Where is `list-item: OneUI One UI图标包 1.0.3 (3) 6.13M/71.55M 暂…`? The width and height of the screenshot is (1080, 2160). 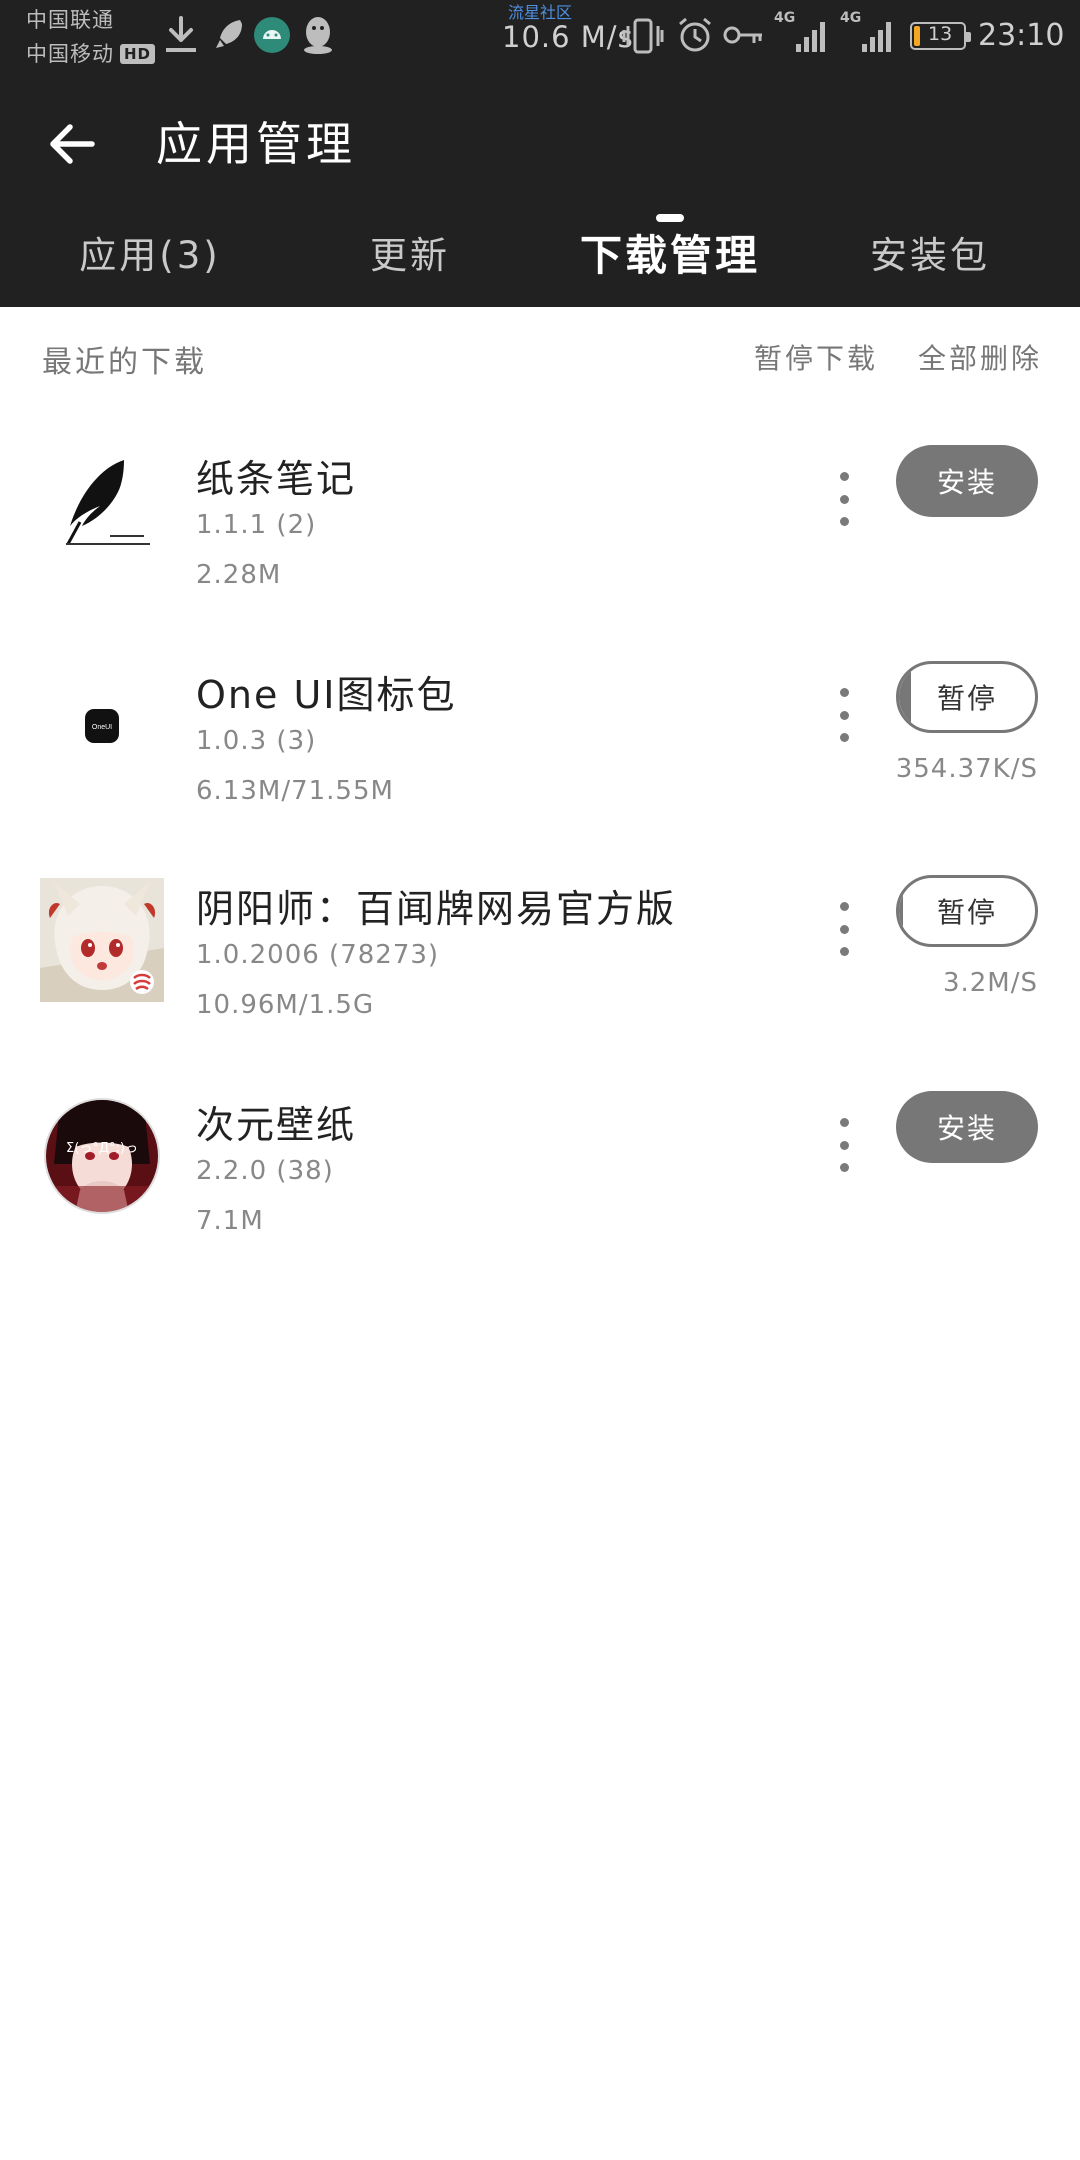
list-item: OneUI One UI图标包 1.0.3 (3) 6.13M/71.55M 暂… is located at coordinates (540, 770).